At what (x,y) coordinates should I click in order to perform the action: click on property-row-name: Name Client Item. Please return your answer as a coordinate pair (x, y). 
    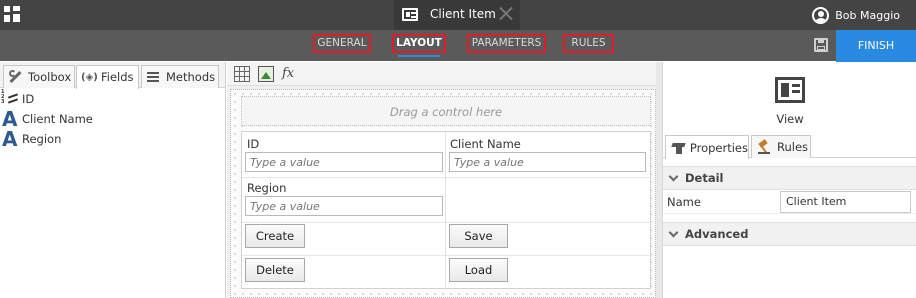
    Looking at the image, I should click on (789, 202).